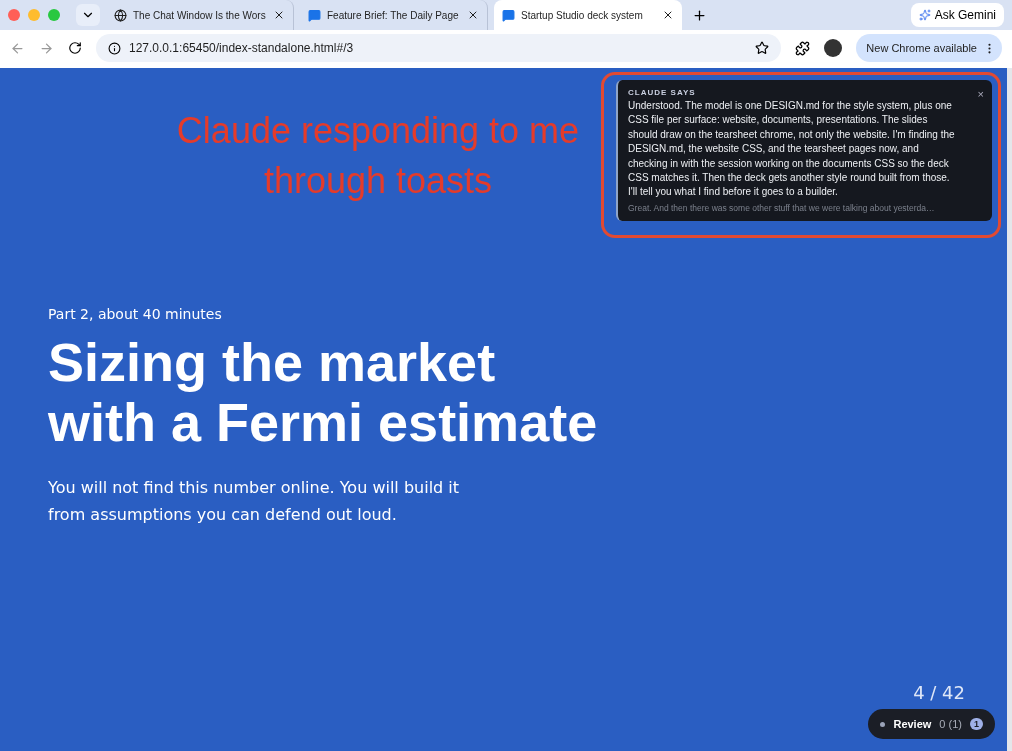 The width and height of the screenshot is (1012, 751). Describe the element at coordinates (46, 48) in the screenshot. I see `forward-icon` at that location.